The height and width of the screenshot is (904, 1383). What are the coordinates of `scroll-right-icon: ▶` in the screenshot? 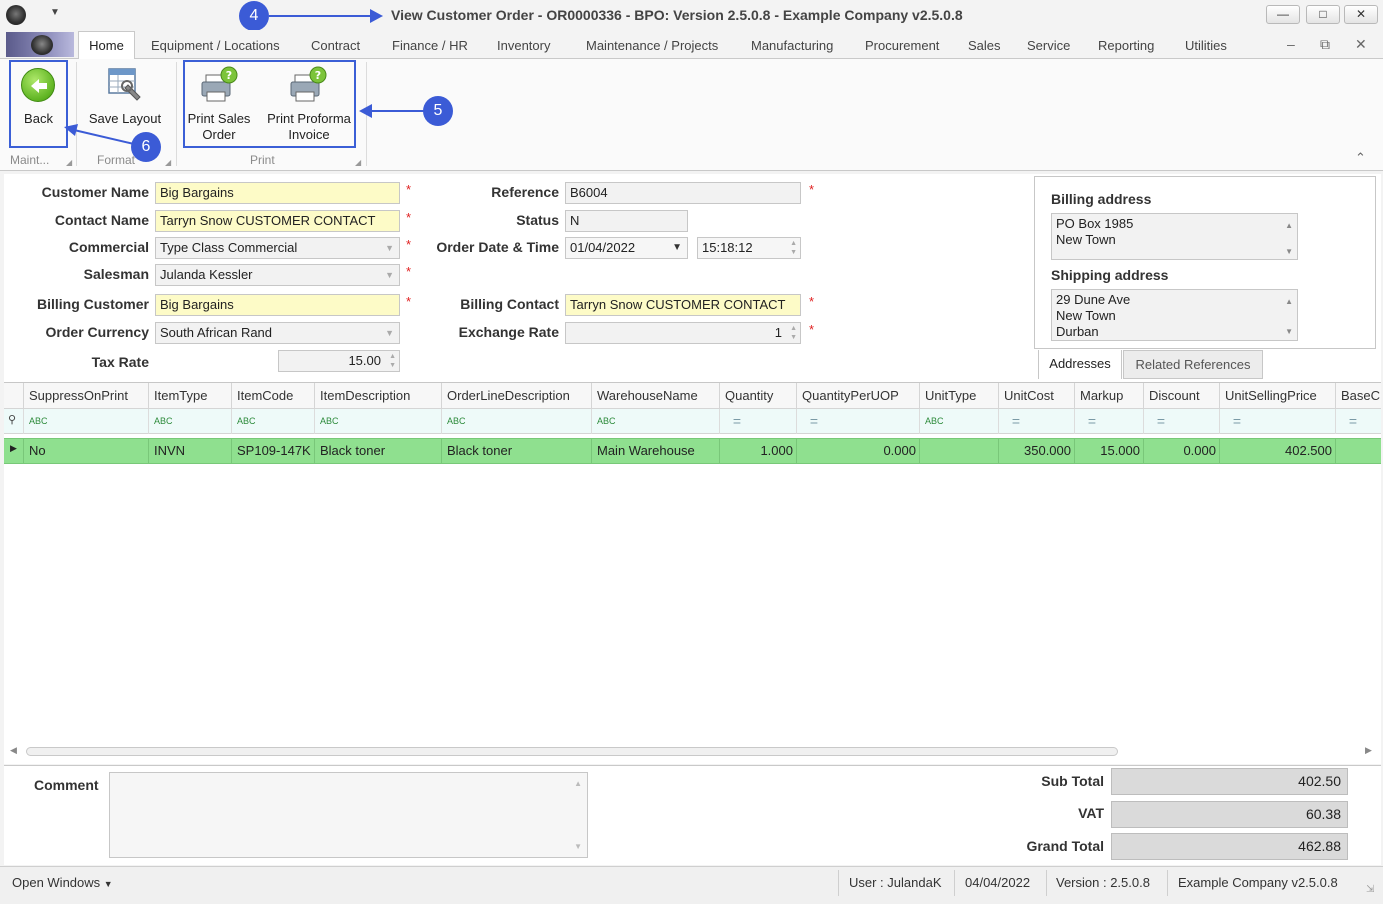 It's located at (1368, 750).